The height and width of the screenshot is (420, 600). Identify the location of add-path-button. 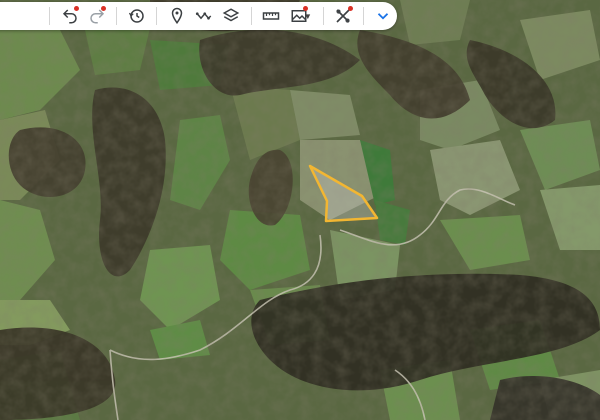
(203, 16).